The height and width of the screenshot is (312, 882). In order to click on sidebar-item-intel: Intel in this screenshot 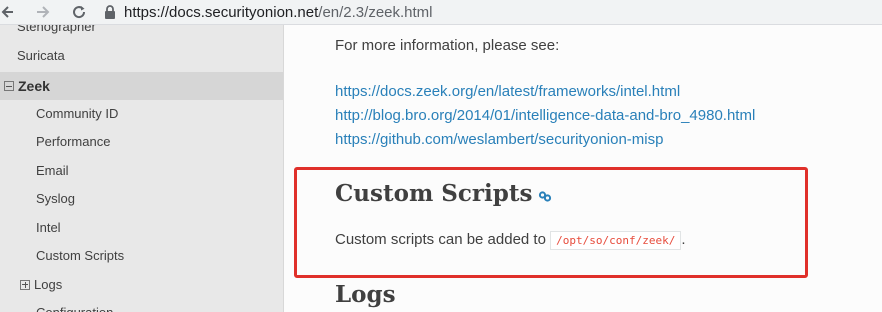, I will do `click(141, 228)`.